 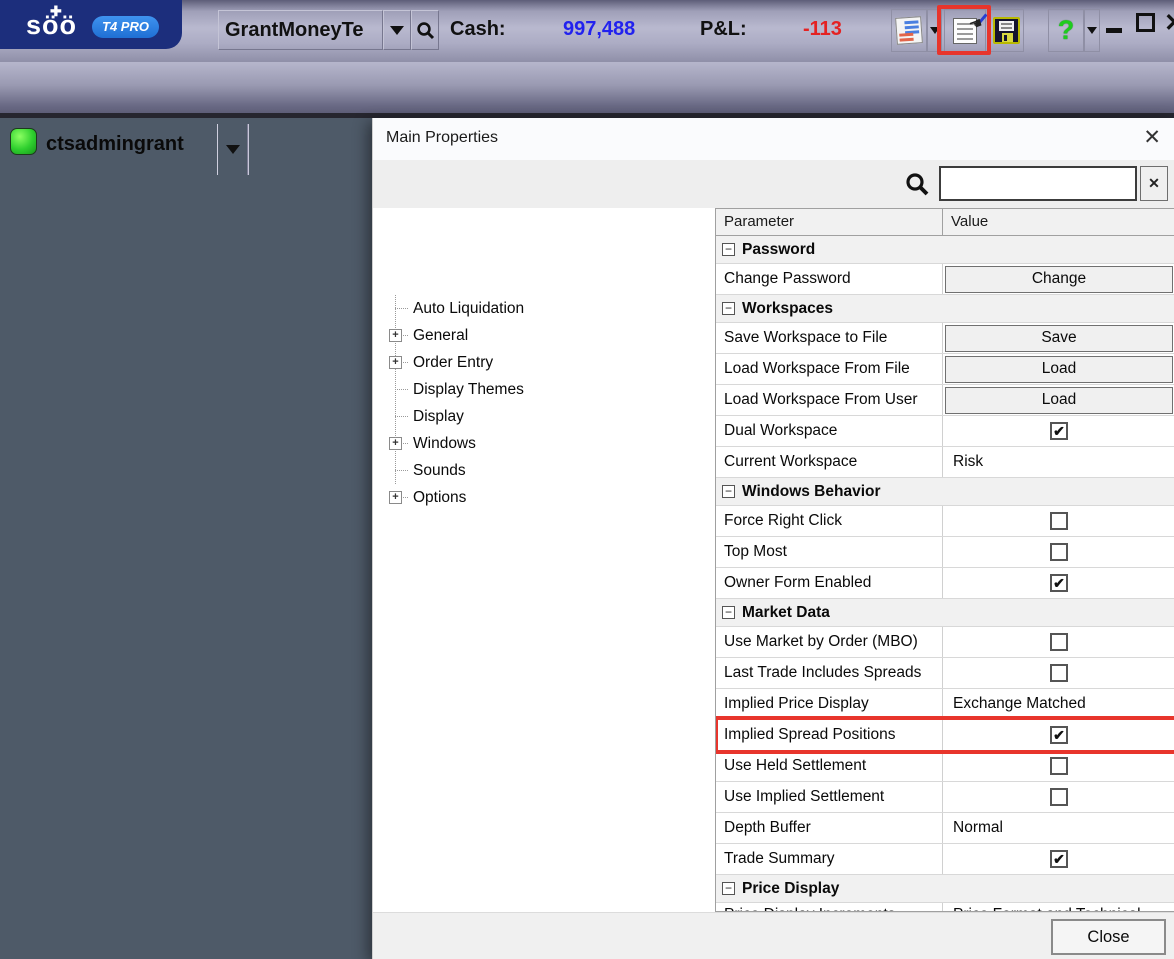 What do you see at coordinates (1058, 828) in the screenshot?
I see `value-text: Normal` at bounding box center [1058, 828].